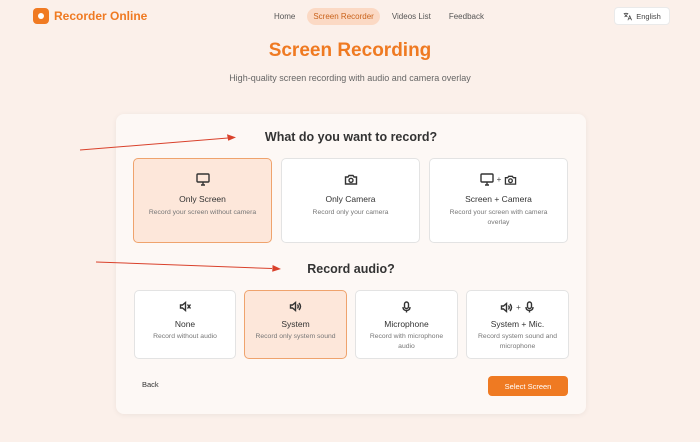 Image resolution: width=700 pixels, height=442 pixels. What do you see at coordinates (157, 142) in the screenshot?
I see `annotation-arrow-record` at bounding box center [157, 142].